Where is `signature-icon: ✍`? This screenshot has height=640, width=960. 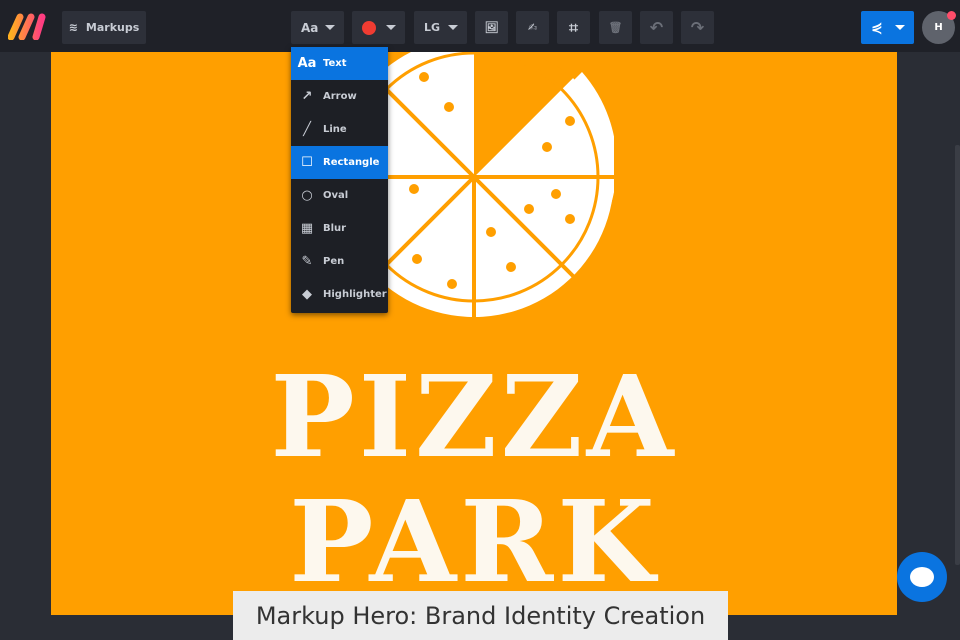
signature-icon: ✍ is located at coordinates (532, 27).